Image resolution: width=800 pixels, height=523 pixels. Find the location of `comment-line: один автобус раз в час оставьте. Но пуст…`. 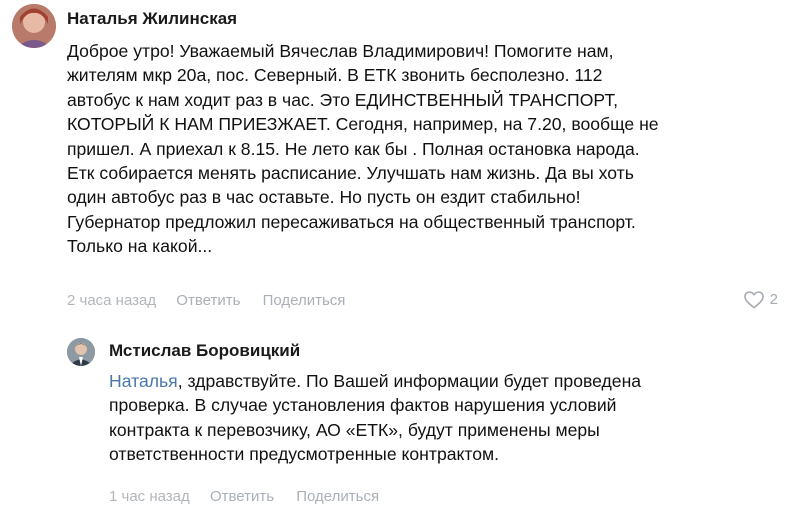

comment-line: один автобус раз в час оставьте. Но пуст… is located at coordinates (324, 197).